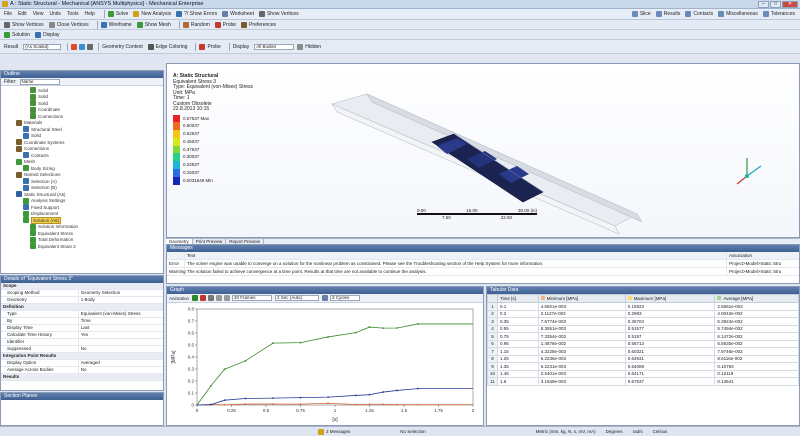 The image size is (800, 436). I want to click on table-cell: 7.9746e-002, so click(756, 351).